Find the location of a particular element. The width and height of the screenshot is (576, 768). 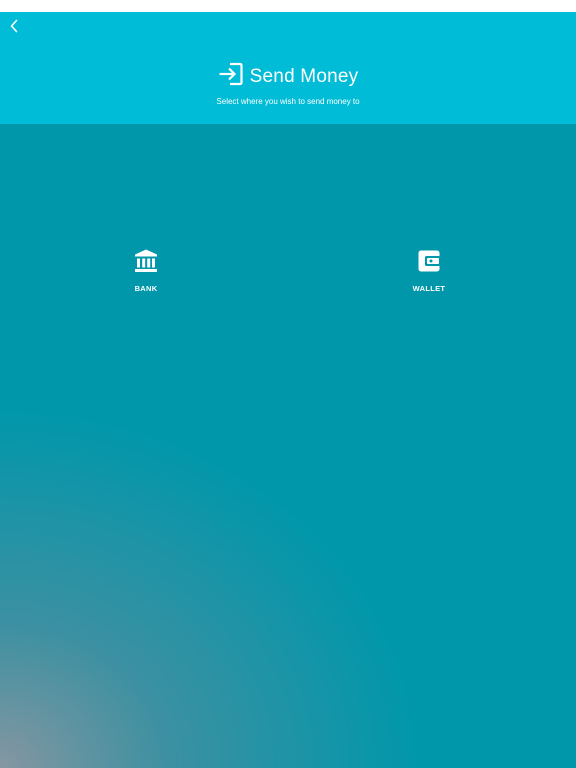

chevron-left-icon is located at coordinates (14, 28).